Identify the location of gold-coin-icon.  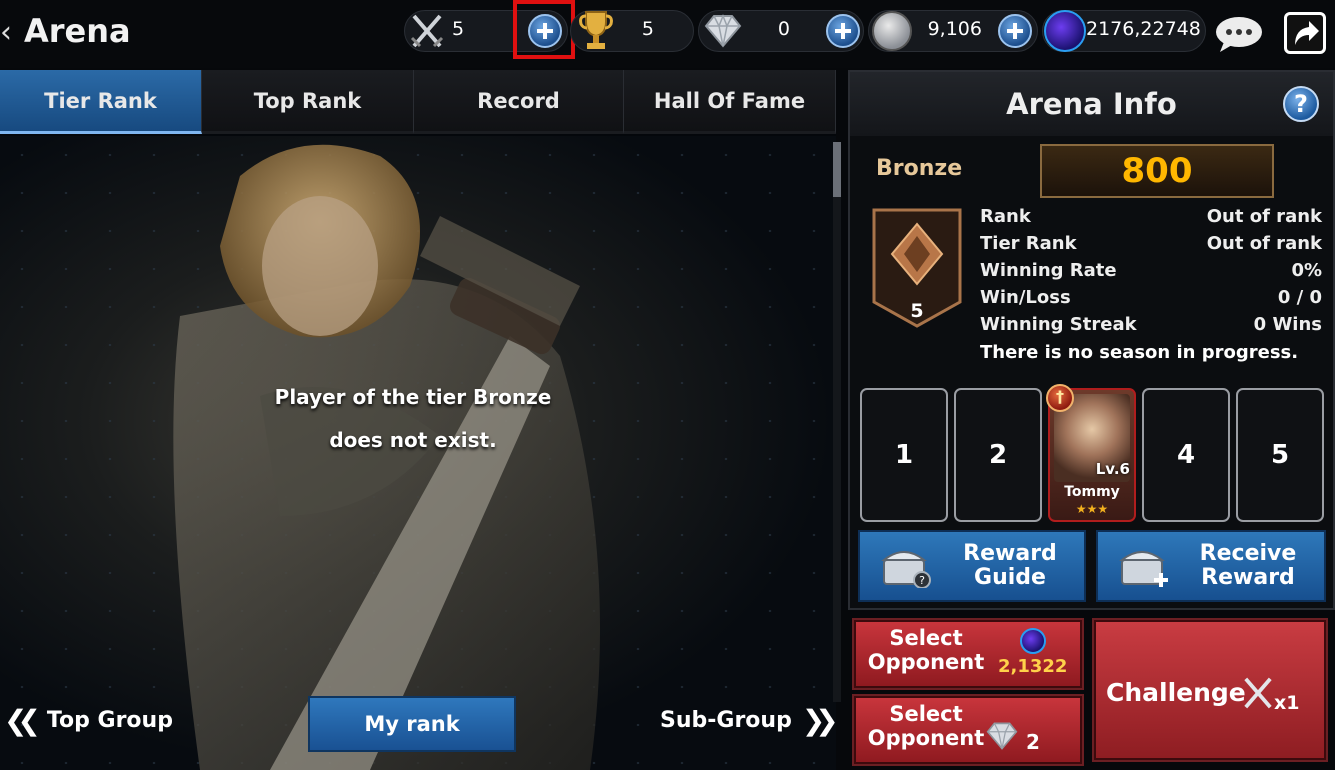
(892, 31).